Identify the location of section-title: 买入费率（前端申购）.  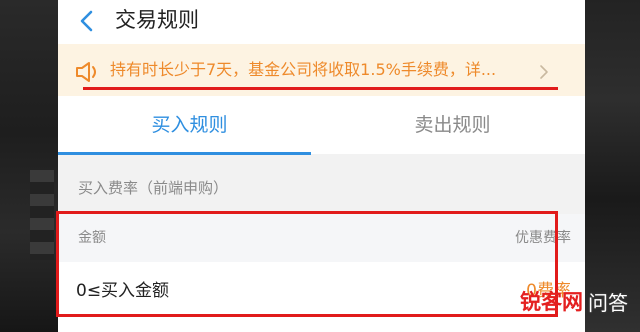
(153, 188).